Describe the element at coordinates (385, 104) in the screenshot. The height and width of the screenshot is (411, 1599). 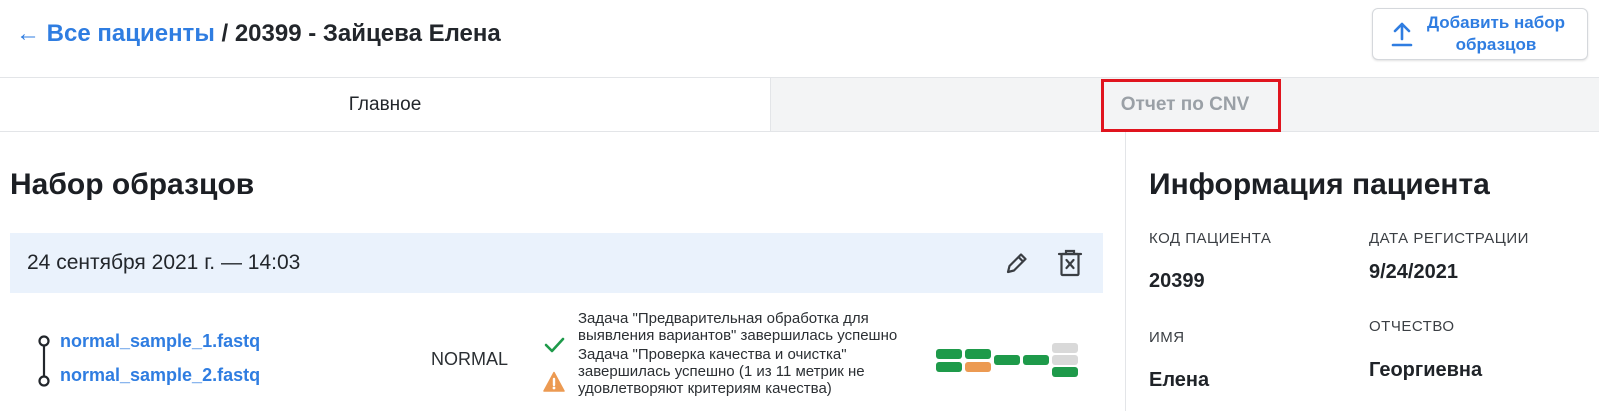
I see `tab-main: Главное` at that location.